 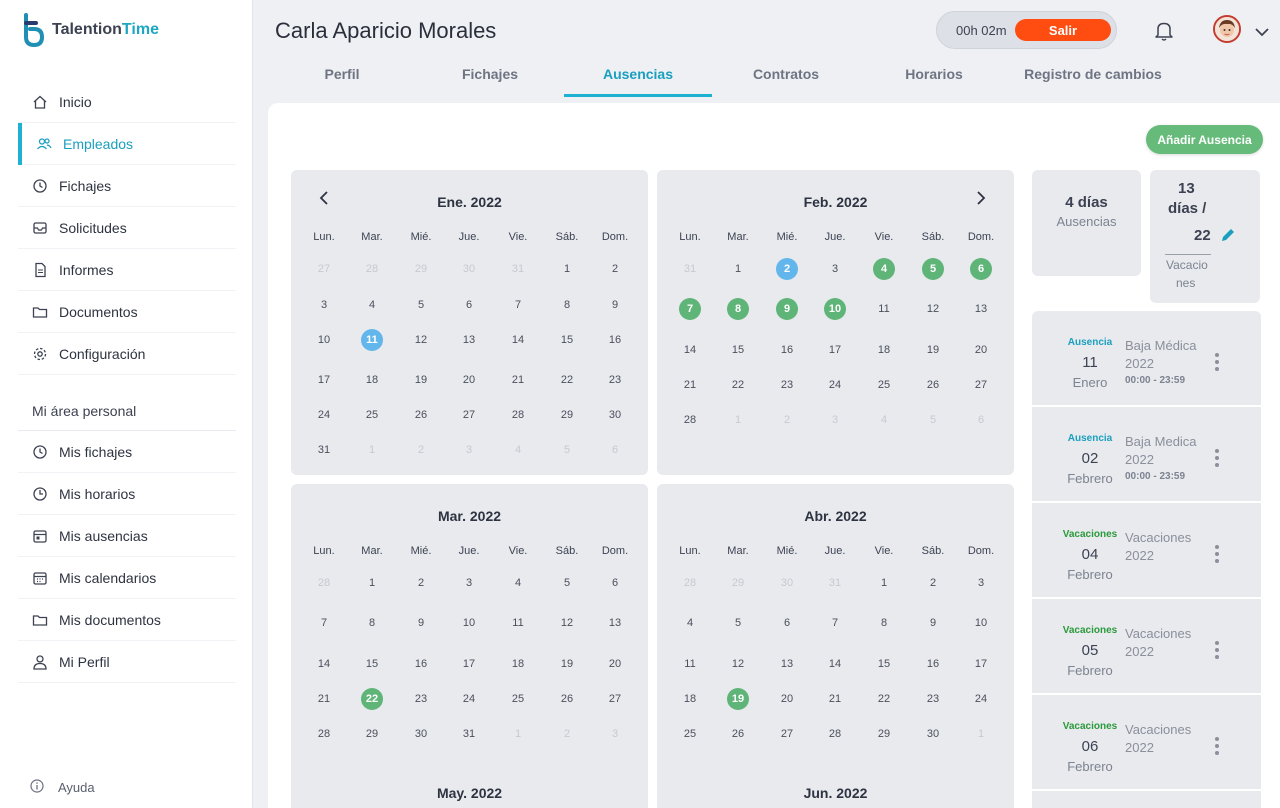 I want to click on absence-day: 2, so click(x=787, y=269).